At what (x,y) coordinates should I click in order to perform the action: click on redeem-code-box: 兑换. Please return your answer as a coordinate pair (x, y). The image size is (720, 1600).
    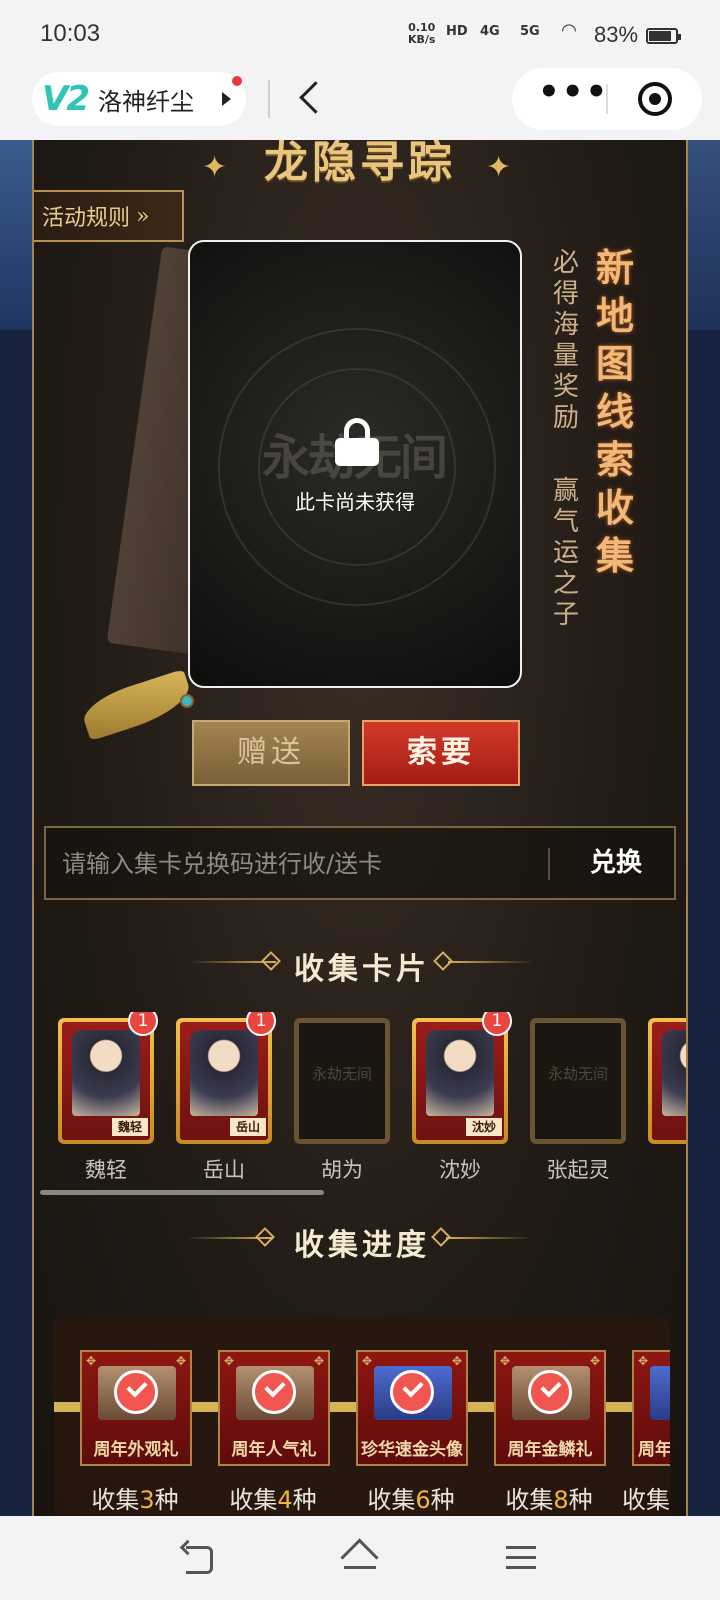
    Looking at the image, I should click on (360, 863).